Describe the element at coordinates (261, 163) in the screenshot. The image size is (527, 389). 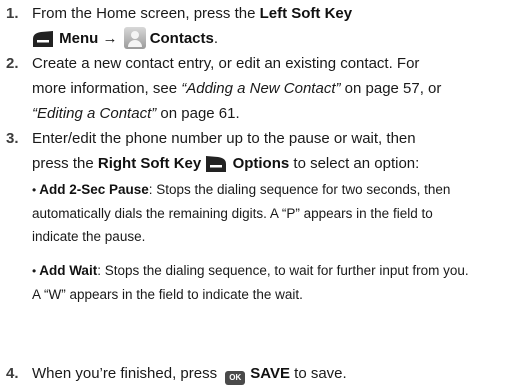
I see `options-label: Options` at that location.